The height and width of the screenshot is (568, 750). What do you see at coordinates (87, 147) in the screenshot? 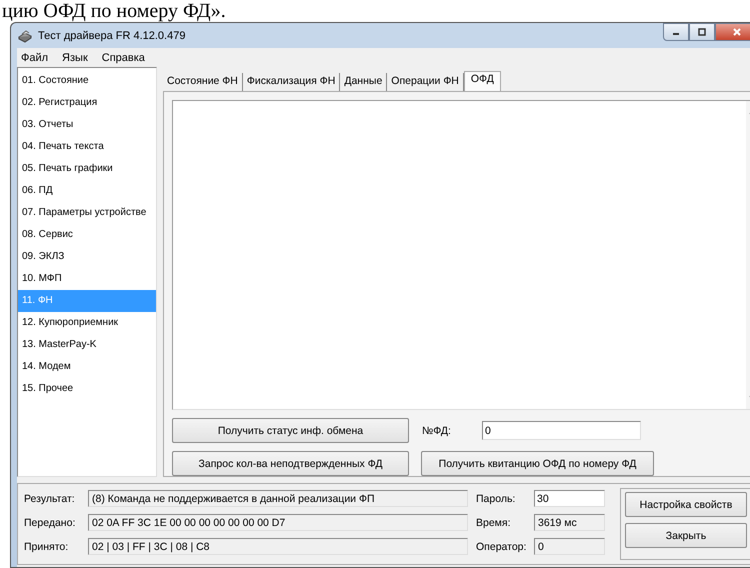
I see `sidebar-item: 04. Печать текста` at bounding box center [87, 147].